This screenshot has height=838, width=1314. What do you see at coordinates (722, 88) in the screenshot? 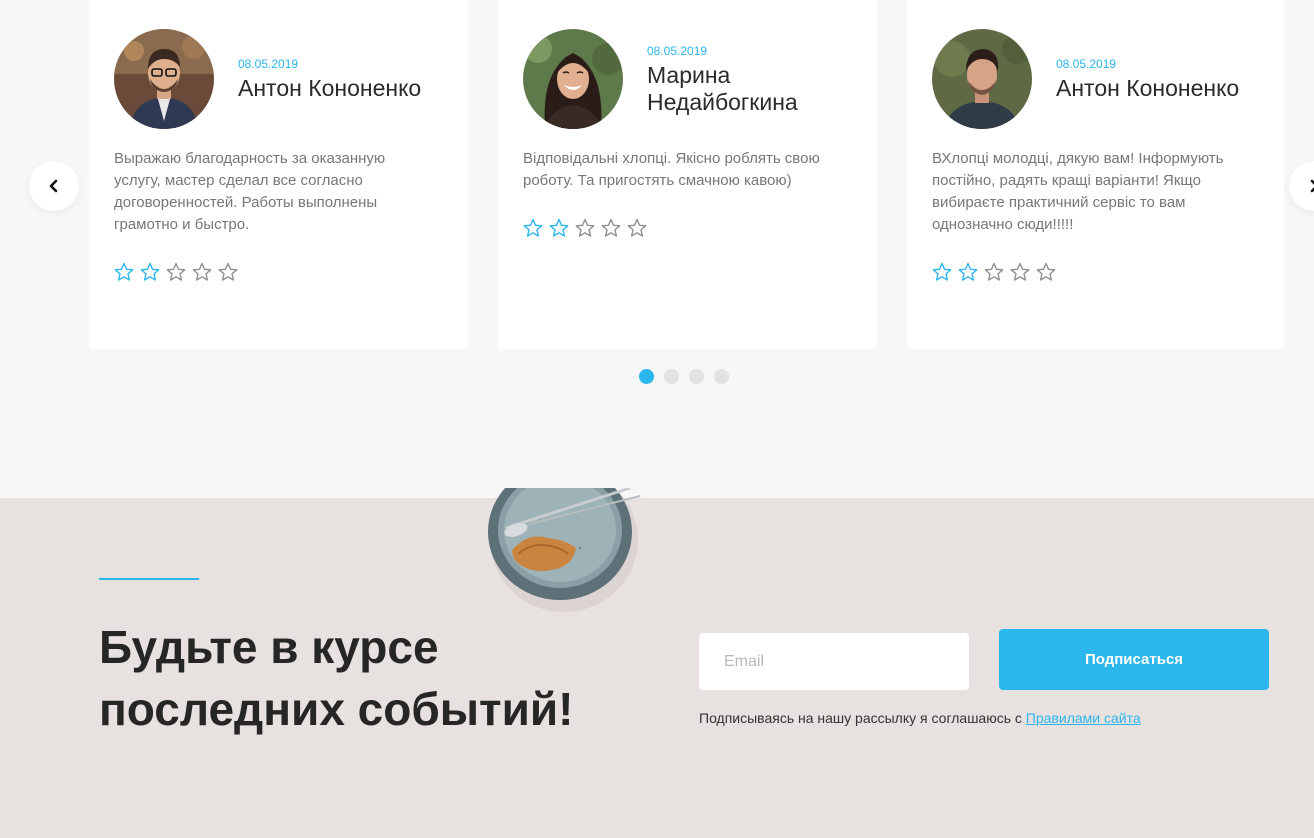
I see `reviewer-name: Марина Недайбогкина` at bounding box center [722, 88].